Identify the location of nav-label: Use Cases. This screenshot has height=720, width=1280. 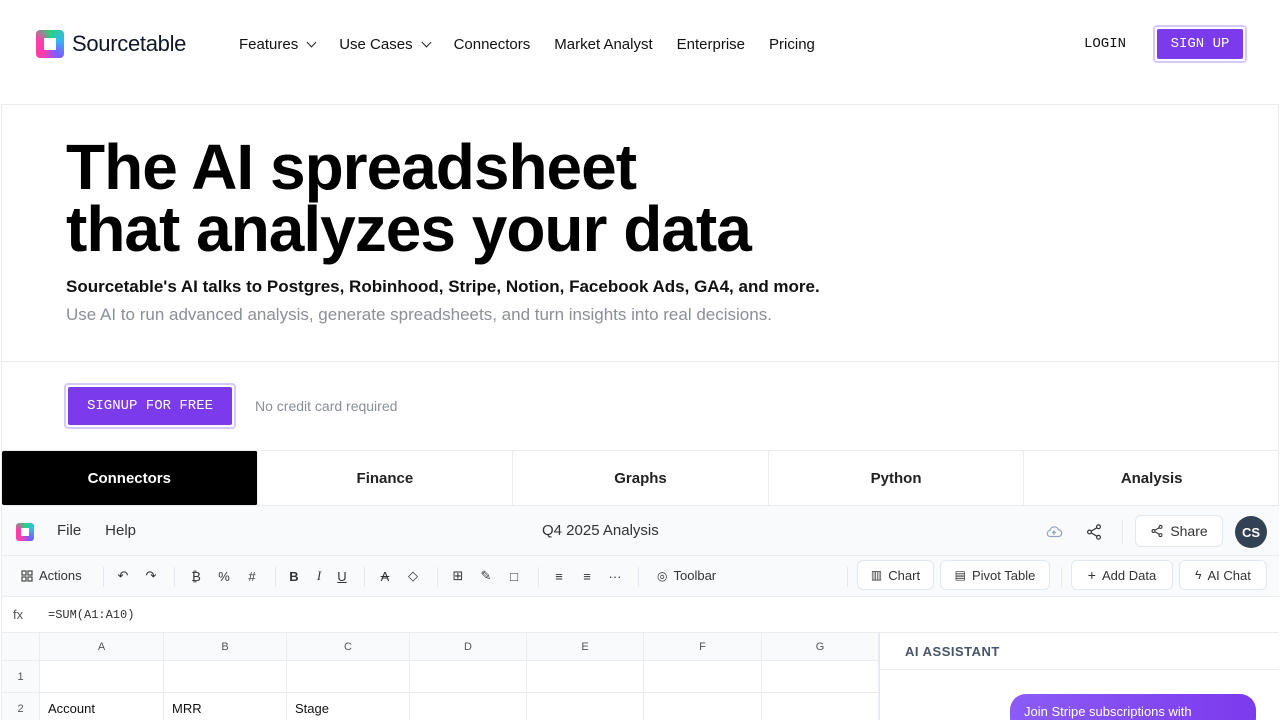
(376, 44).